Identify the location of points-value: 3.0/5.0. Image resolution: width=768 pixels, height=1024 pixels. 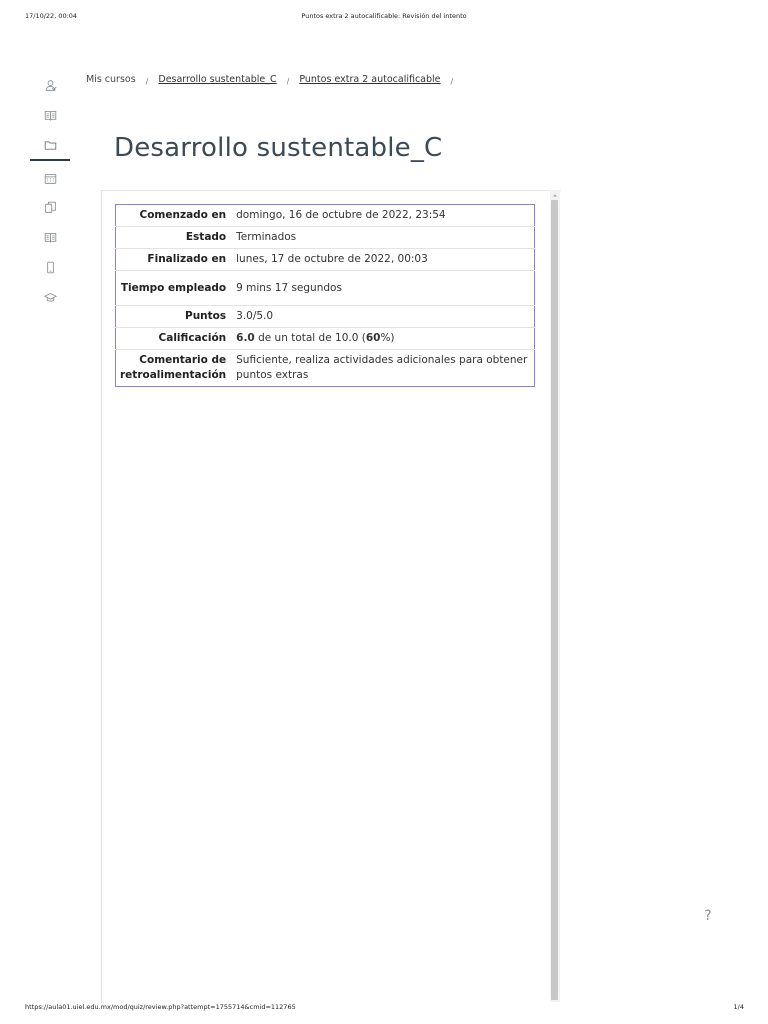
(255, 316).